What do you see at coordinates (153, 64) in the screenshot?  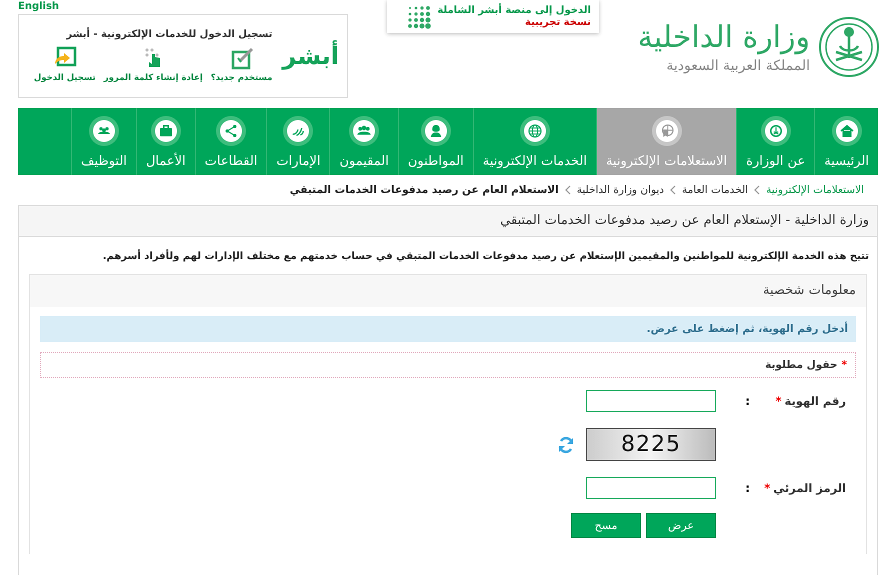 I see `login-box-link: إعادة إنشاء كلمة المرور` at bounding box center [153, 64].